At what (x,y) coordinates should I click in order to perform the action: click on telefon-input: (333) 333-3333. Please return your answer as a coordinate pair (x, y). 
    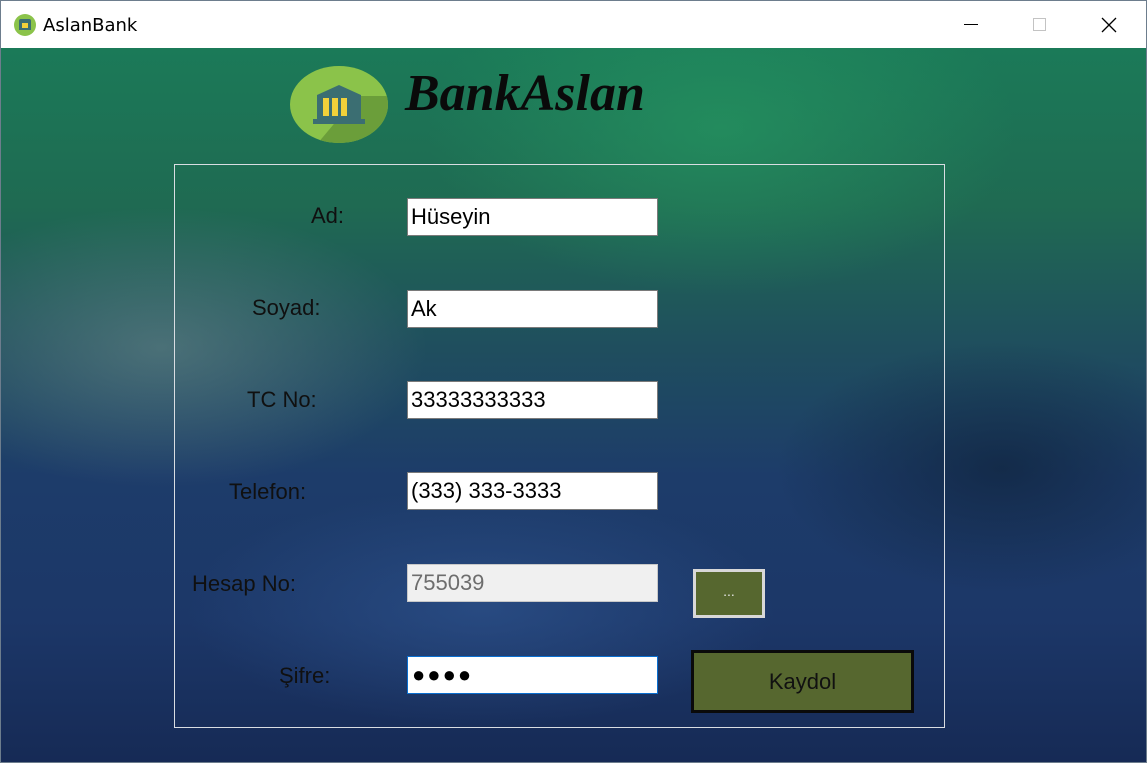
    Looking at the image, I should click on (532, 491).